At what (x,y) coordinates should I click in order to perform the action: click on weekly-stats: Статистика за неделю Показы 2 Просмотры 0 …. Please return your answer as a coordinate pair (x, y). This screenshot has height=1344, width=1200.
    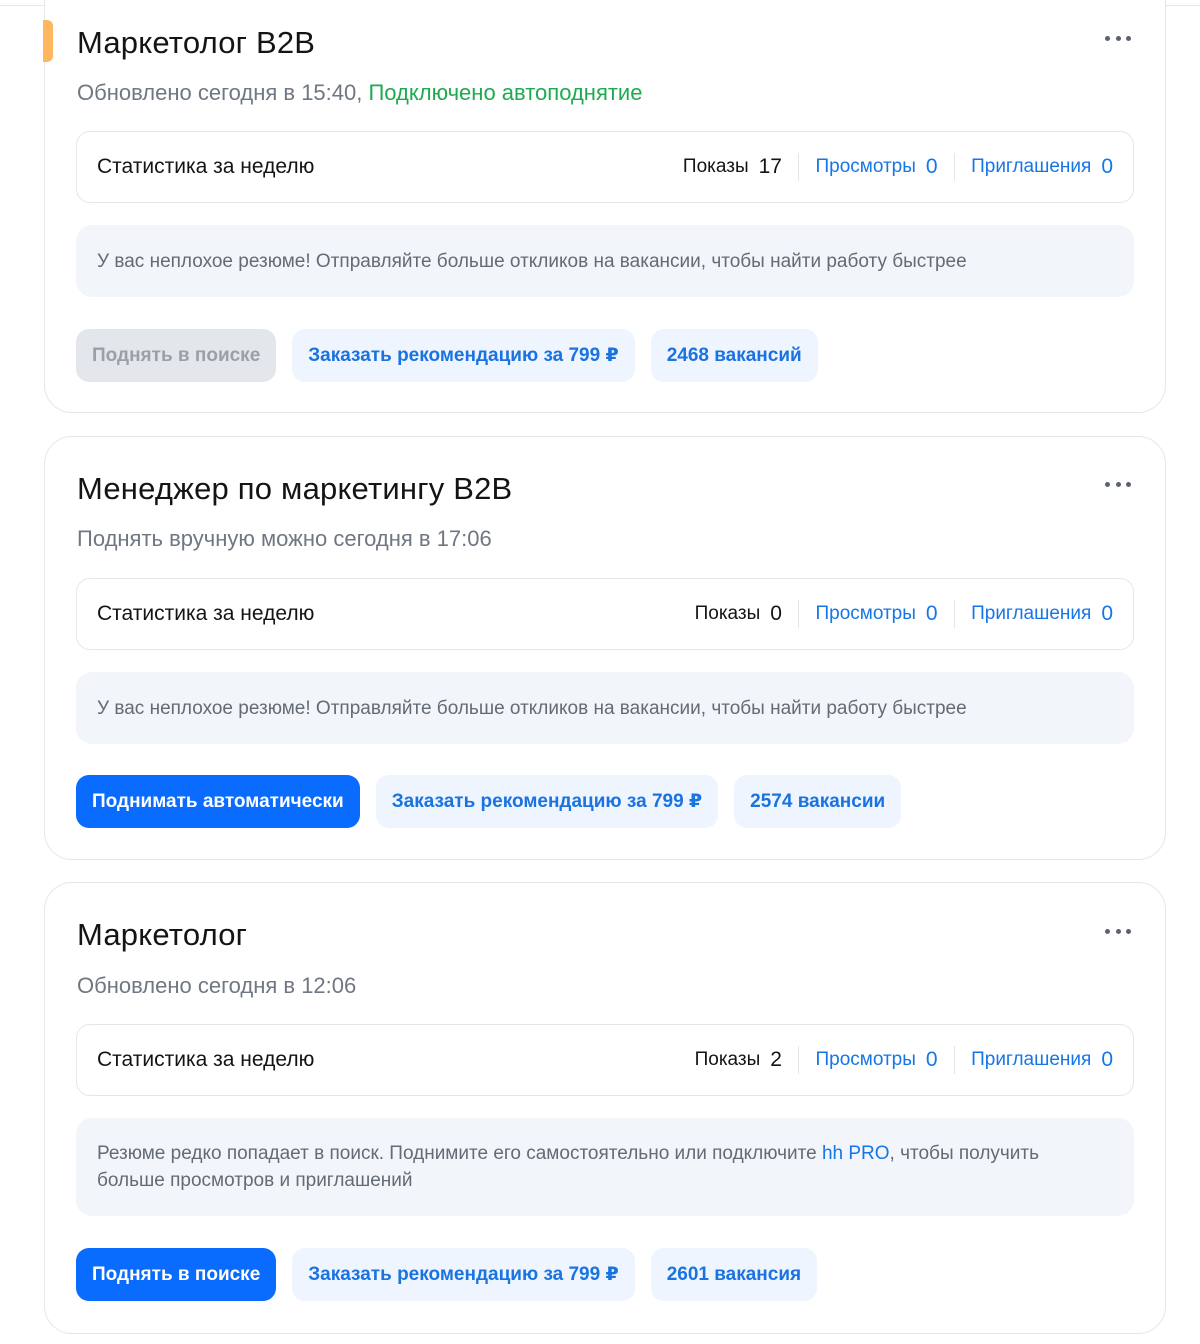
    Looking at the image, I should click on (605, 1060).